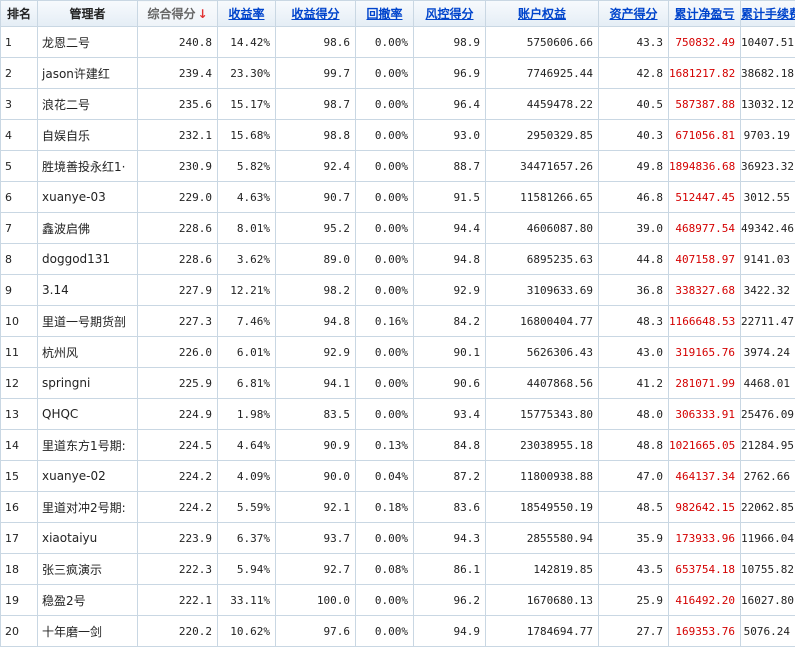 Image resolution: width=795 pixels, height=647 pixels. What do you see at coordinates (705, 507) in the screenshot?
I see `cell-net-pnl: 982642.15` at bounding box center [705, 507].